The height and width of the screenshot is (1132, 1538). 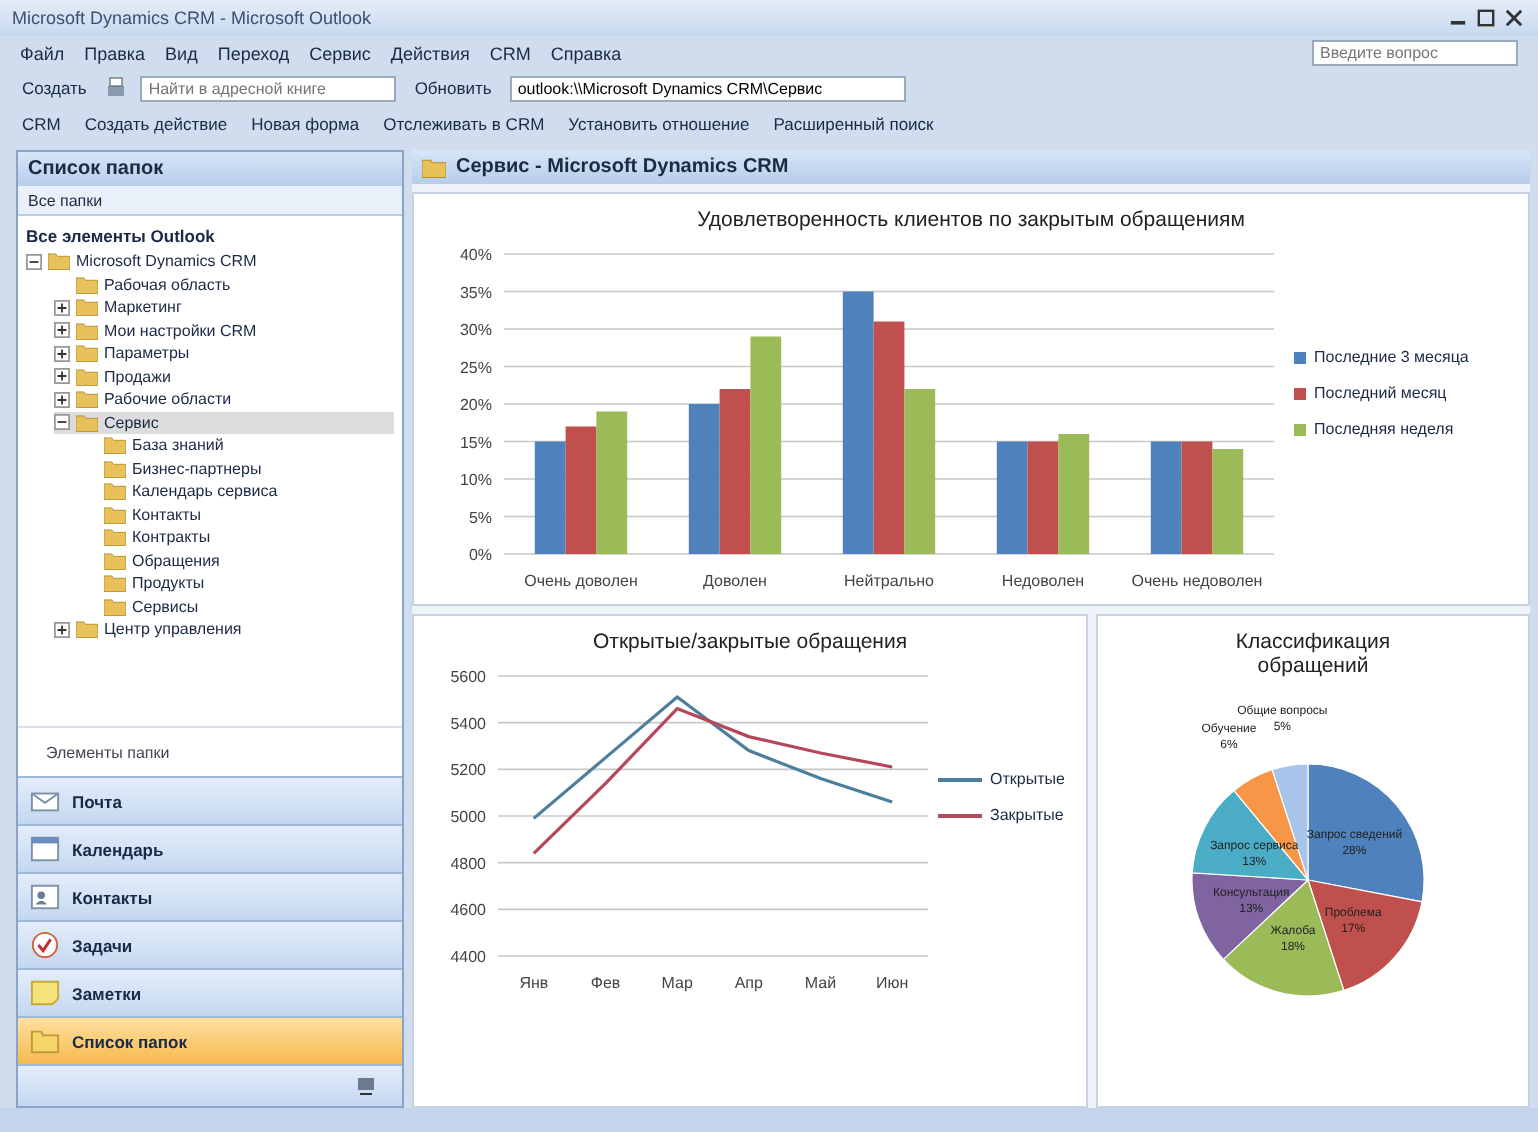 I want to click on tree-item: Рабочие области, so click(x=224, y=399).